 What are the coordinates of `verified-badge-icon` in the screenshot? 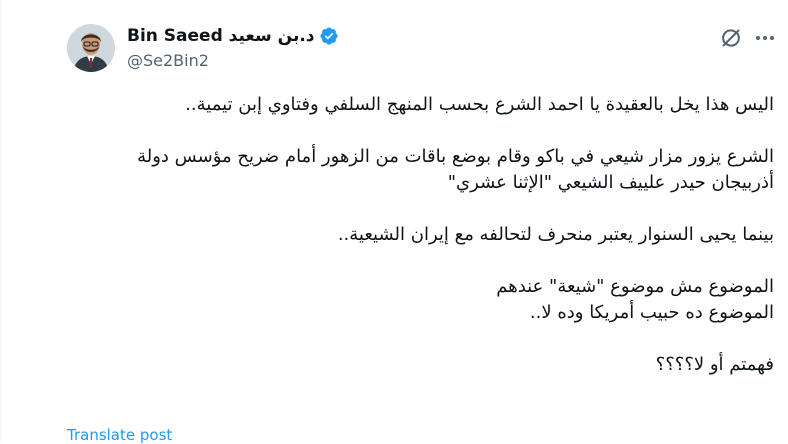 It's located at (329, 36).